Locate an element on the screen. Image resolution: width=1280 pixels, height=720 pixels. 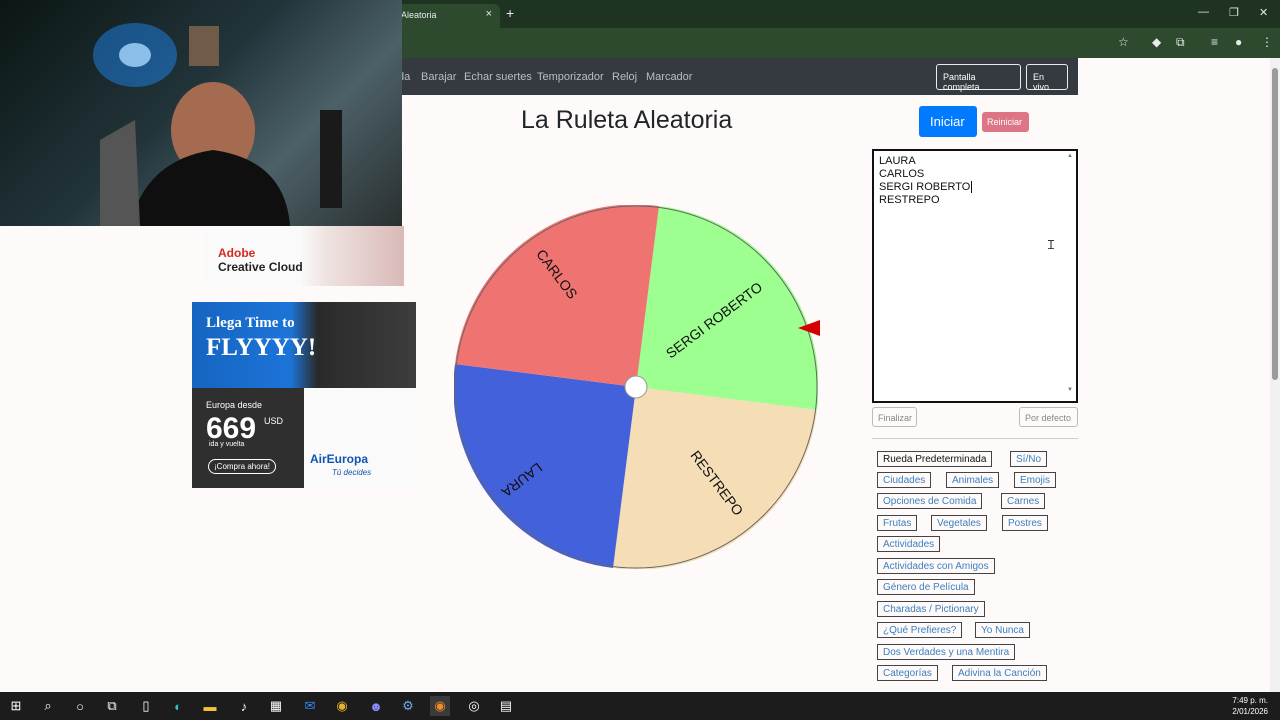
mail-icon: ✉ is located at coordinates (310, 706).